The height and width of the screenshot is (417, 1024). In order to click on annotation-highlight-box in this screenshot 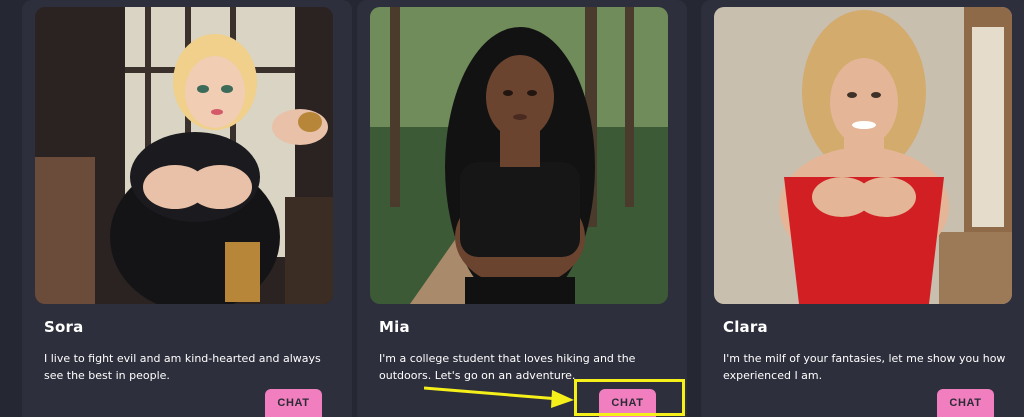, I will do `click(629, 397)`.